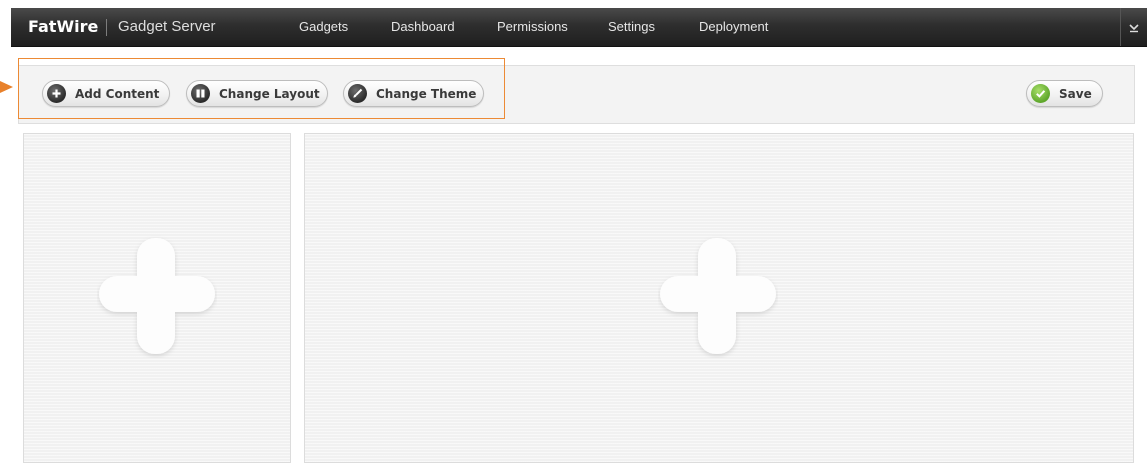  I want to click on brush-icon, so click(357, 93).